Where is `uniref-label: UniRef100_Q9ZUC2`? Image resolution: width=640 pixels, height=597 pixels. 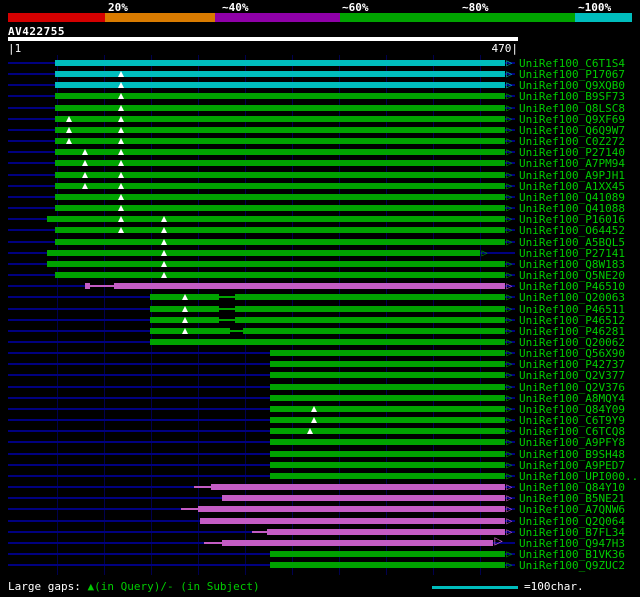
uniref-label: UniRef100_Q9ZUC2 is located at coordinates (572, 565).